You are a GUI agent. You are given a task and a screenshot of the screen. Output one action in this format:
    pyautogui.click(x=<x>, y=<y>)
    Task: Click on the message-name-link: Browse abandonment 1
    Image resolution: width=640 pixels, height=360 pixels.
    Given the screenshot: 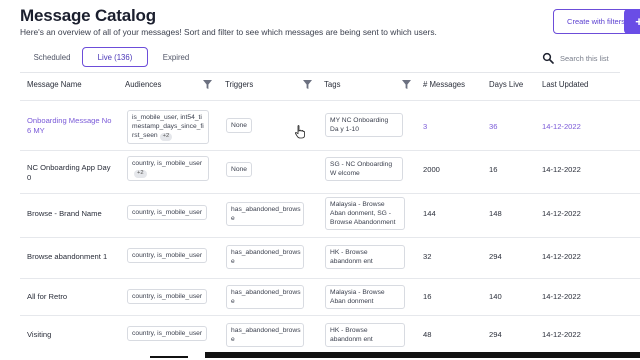 What is the action you would take?
    pyautogui.click(x=71, y=257)
    